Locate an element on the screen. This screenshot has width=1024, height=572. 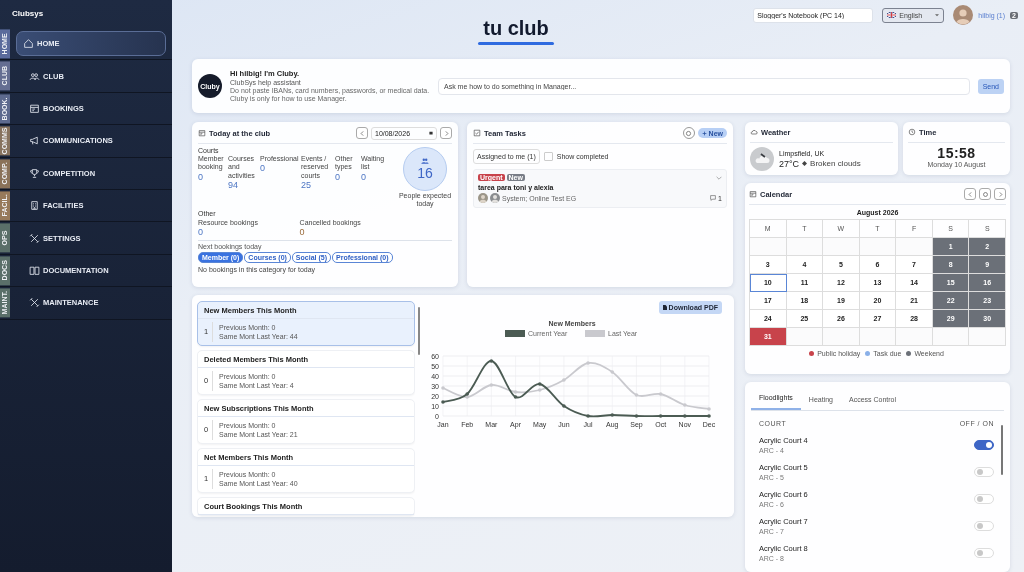
trophy-icon is located at coordinates (34, 173).